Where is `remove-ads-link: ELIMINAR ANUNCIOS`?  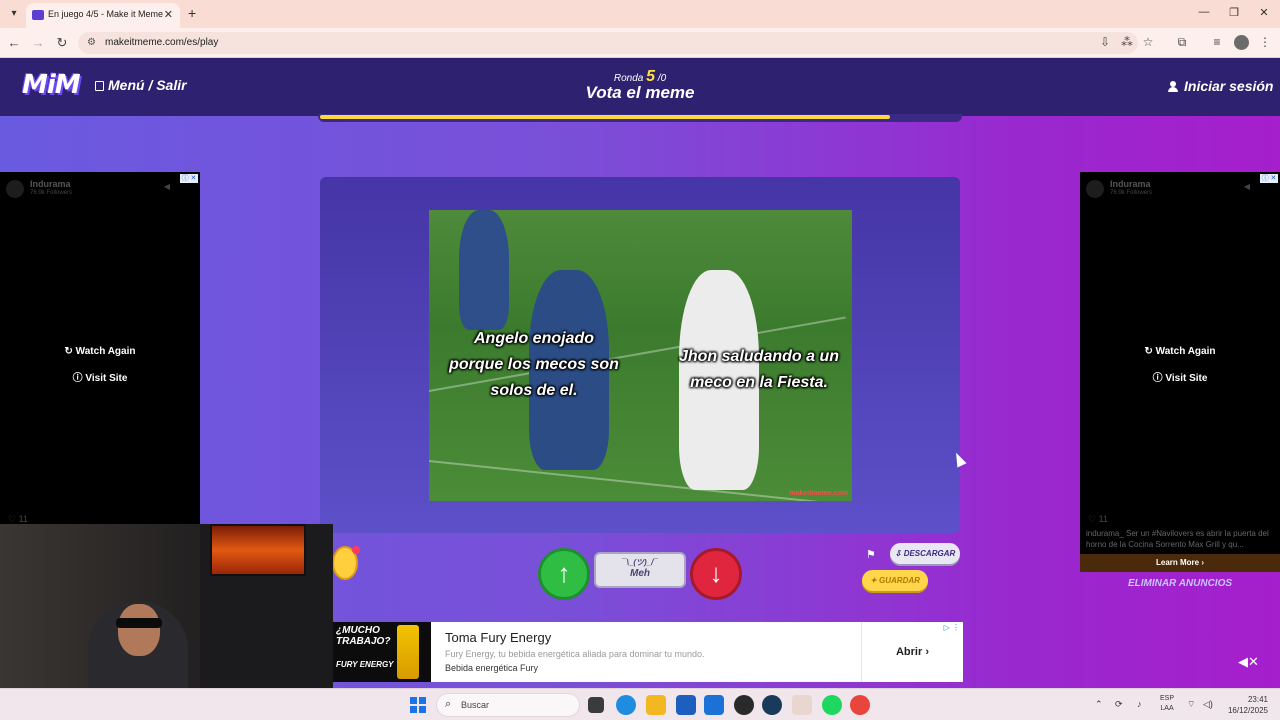
remove-ads-link: ELIMINAR ANUNCIOS is located at coordinates (1180, 583).